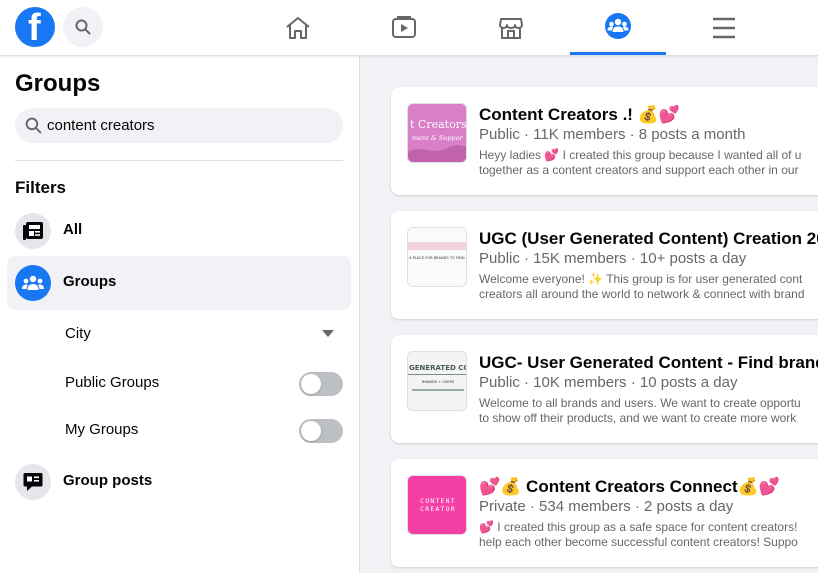 The height and width of the screenshot is (573, 818). What do you see at coordinates (438, 138) in the screenshot?
I see `thumbnail-text: ment & Suppor` at bounding box center [438, 138].